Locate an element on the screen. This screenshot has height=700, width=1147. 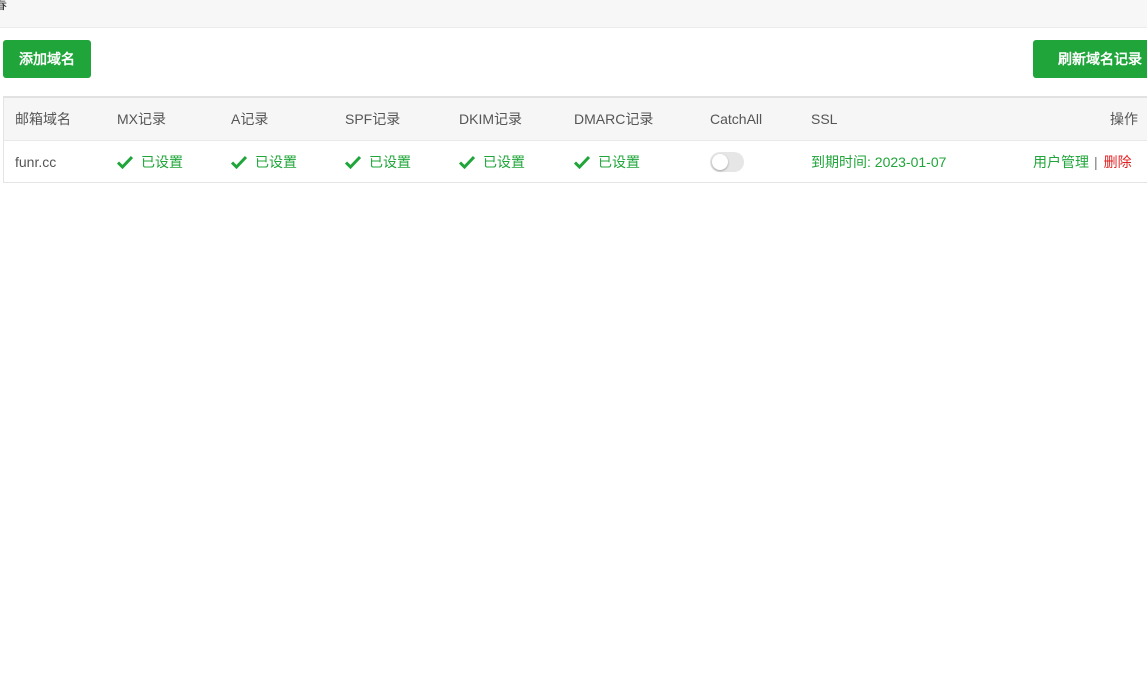
col-header-actions: 操作 is located at coordinates (1124, 119).